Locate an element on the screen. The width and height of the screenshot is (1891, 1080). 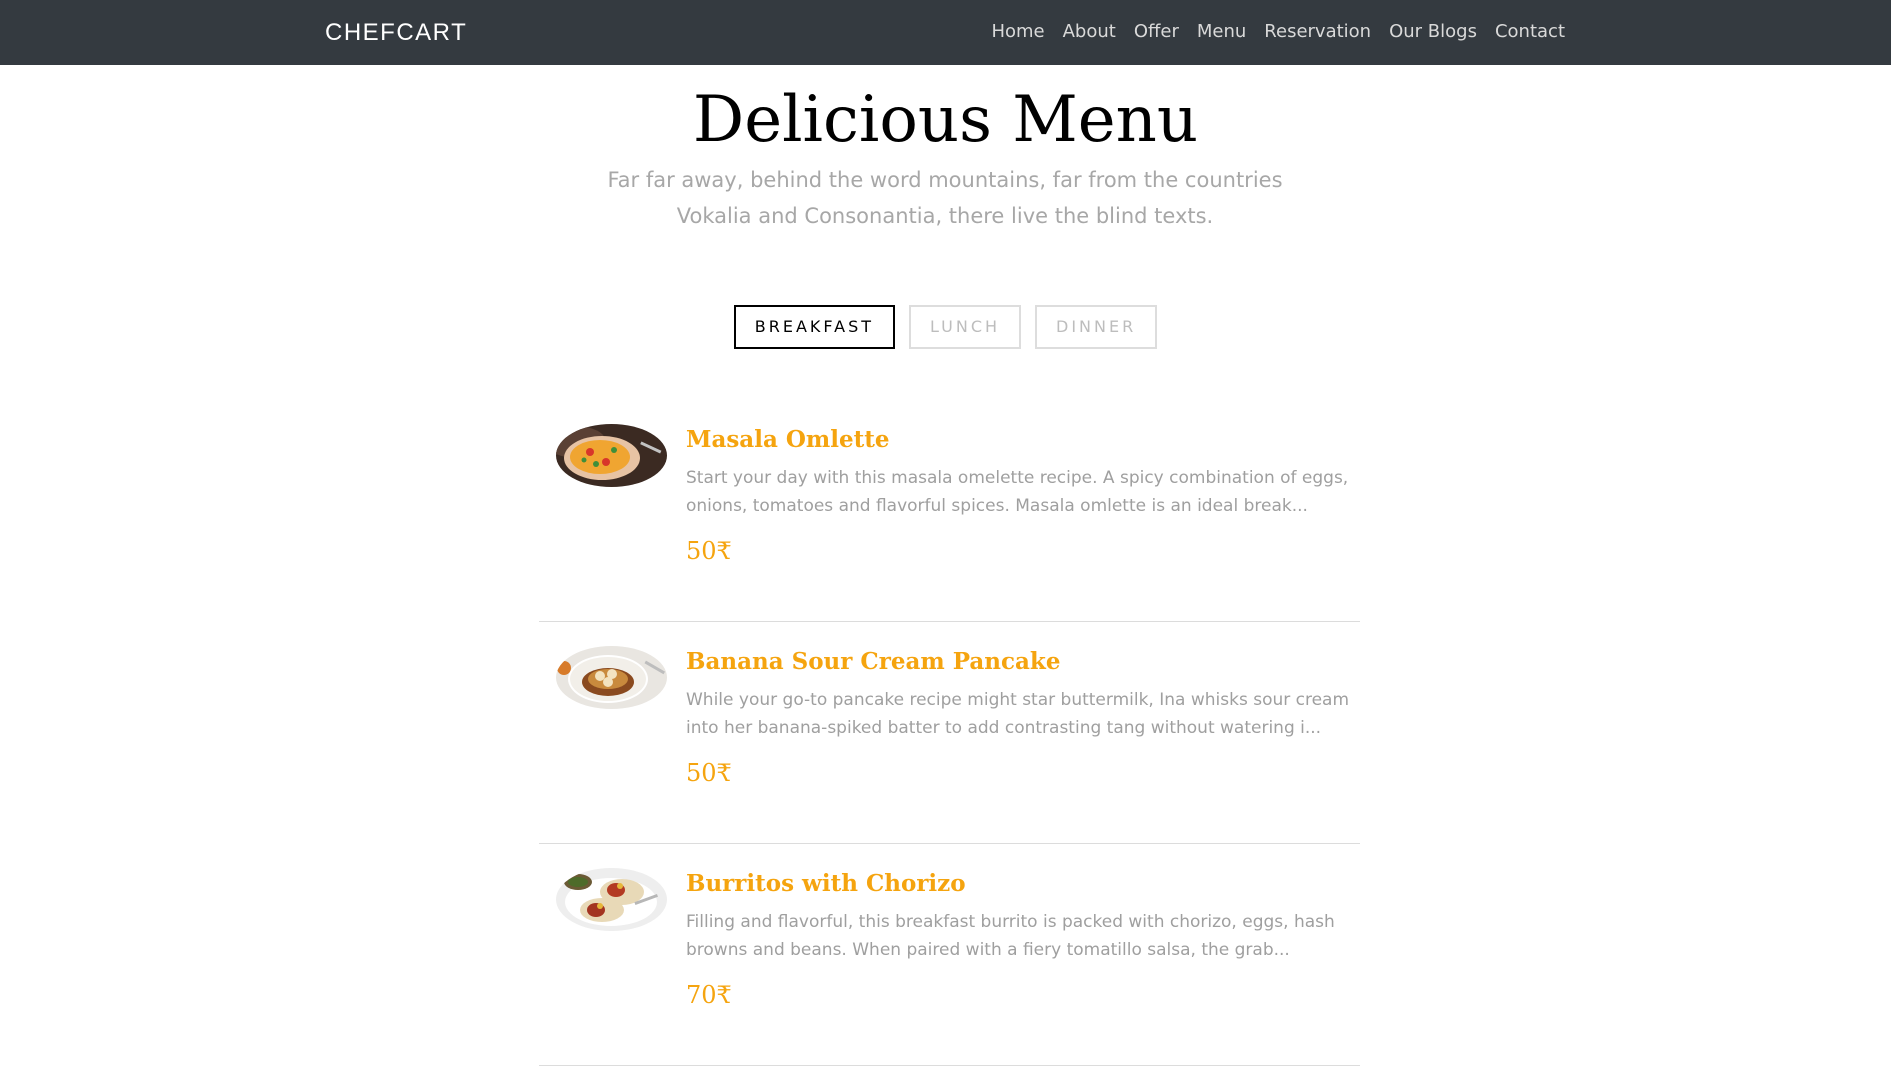
nav-link-menu: Menu is located at coordinates (1221, 32).